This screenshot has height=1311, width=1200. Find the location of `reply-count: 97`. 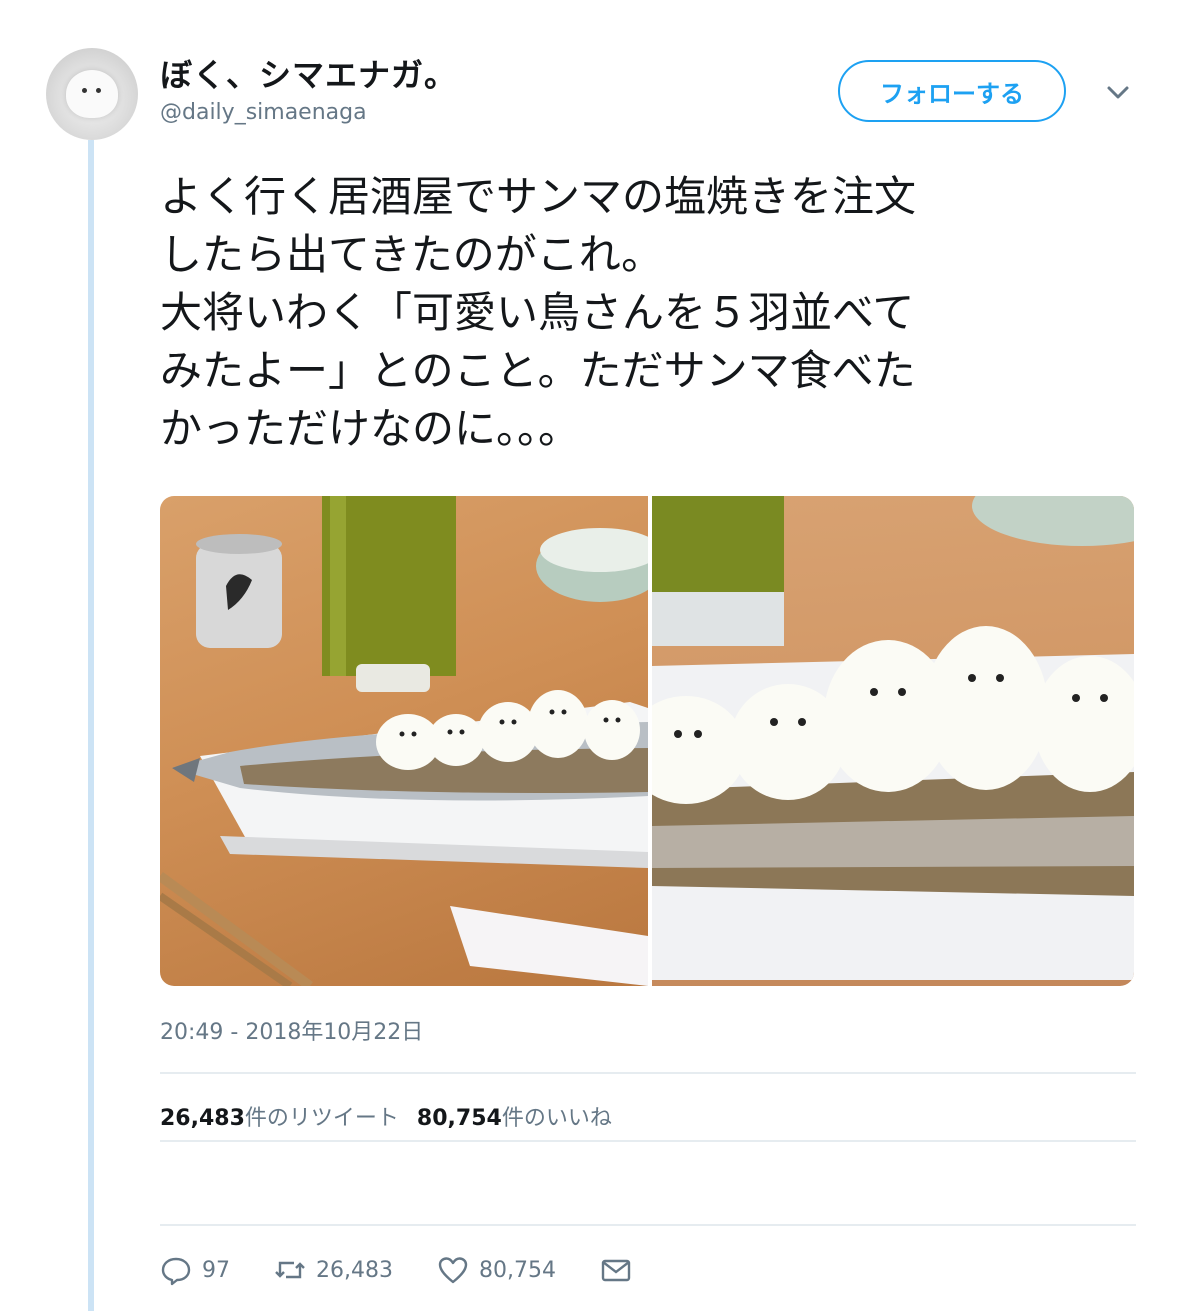

reply-count: 97 is located at coordinates (216, 1270).